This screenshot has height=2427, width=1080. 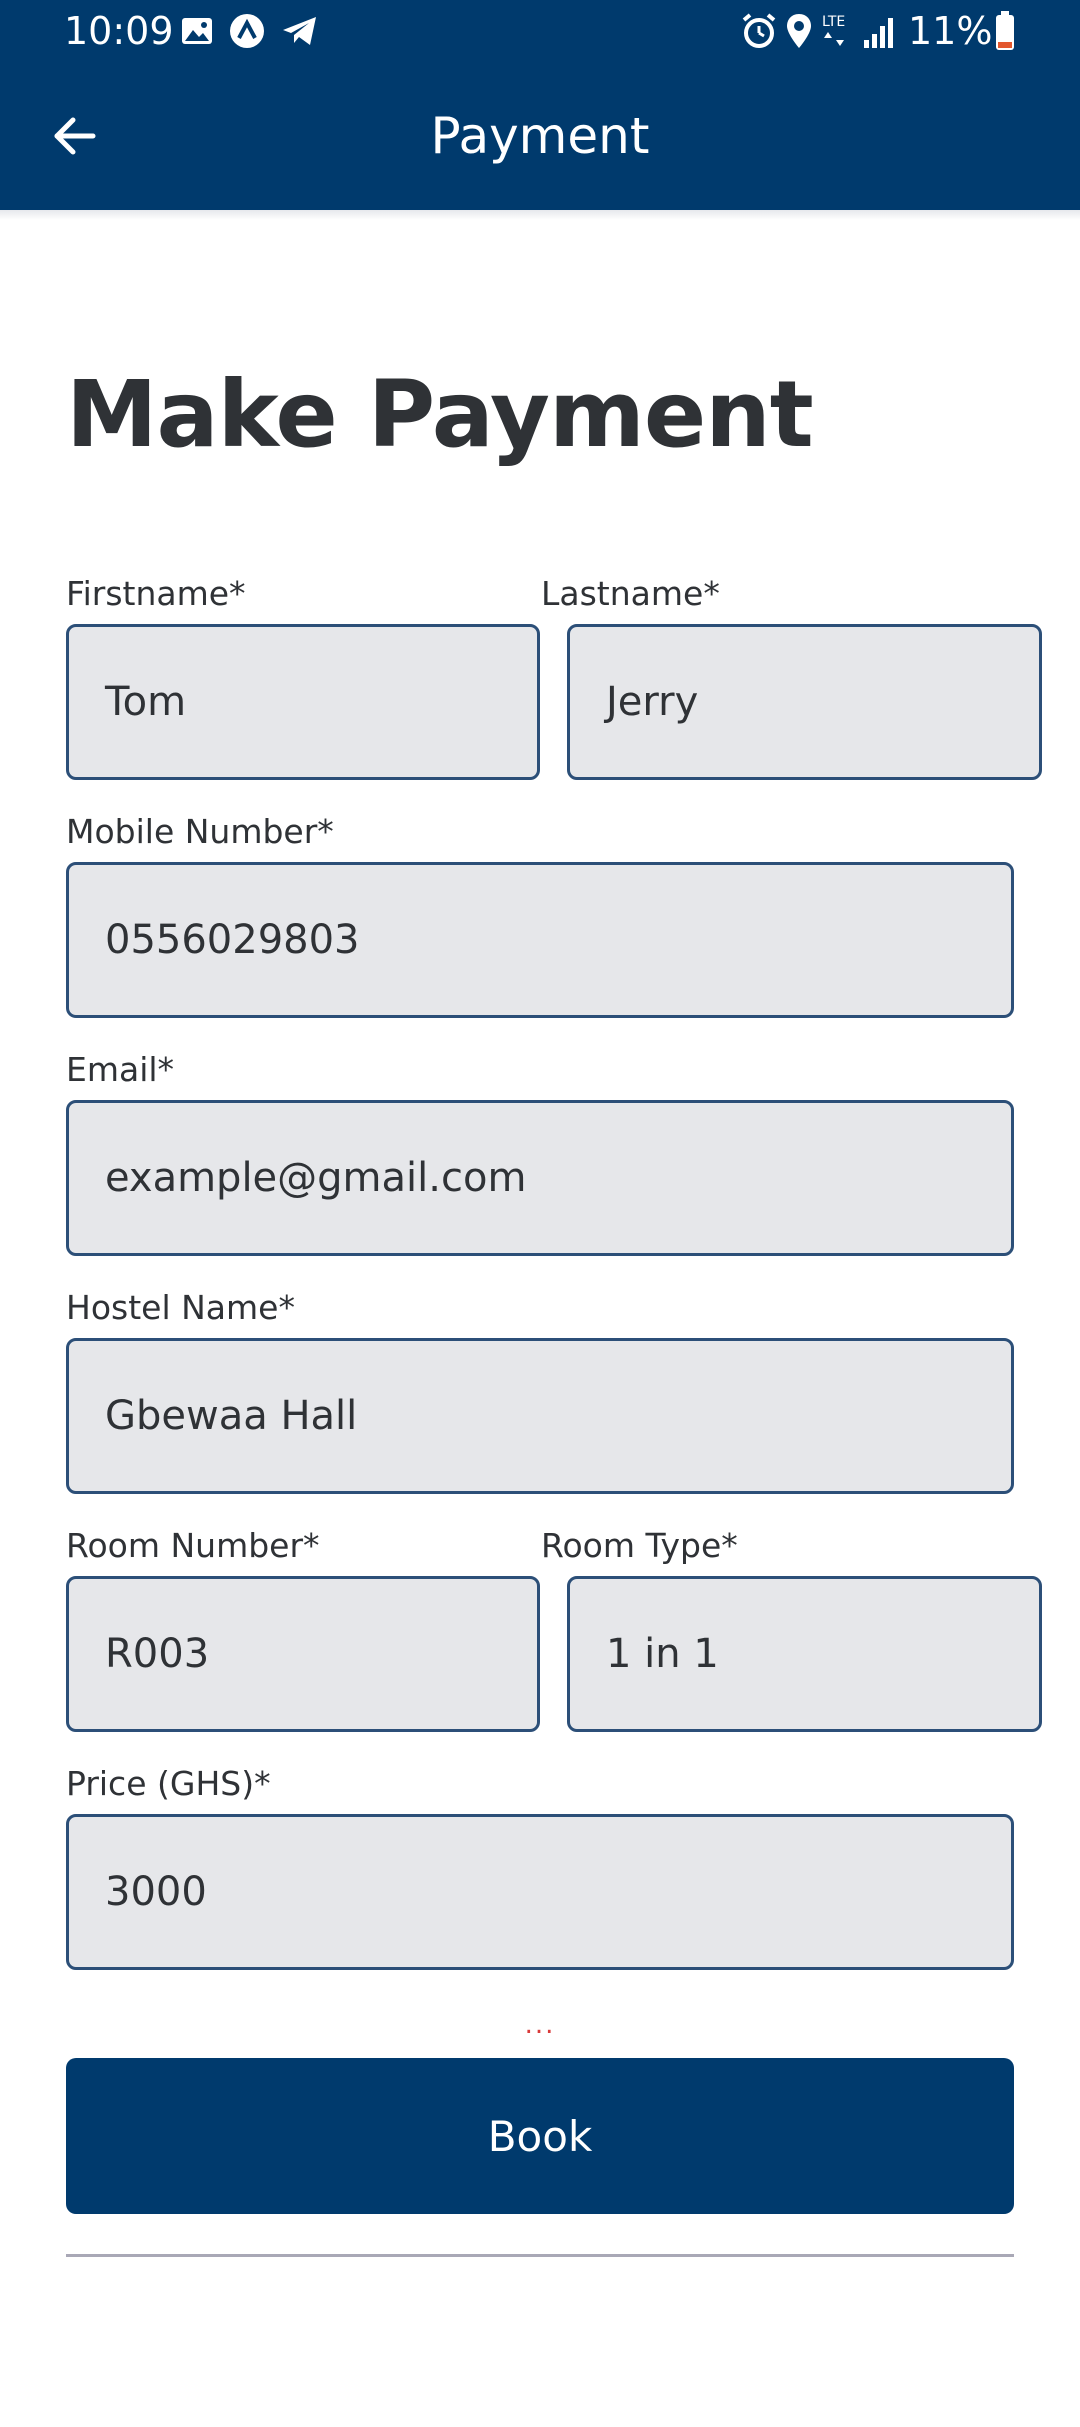 I want to click on battery-icon, so click(x=1005, y=30).